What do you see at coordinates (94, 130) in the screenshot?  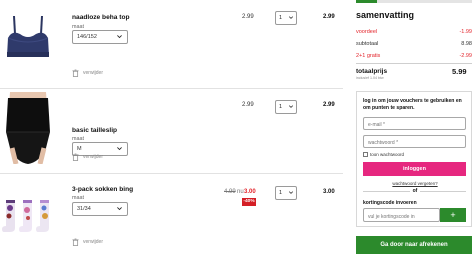 I see `product-name: basic tailleslip` at bounding box center [94, 130].